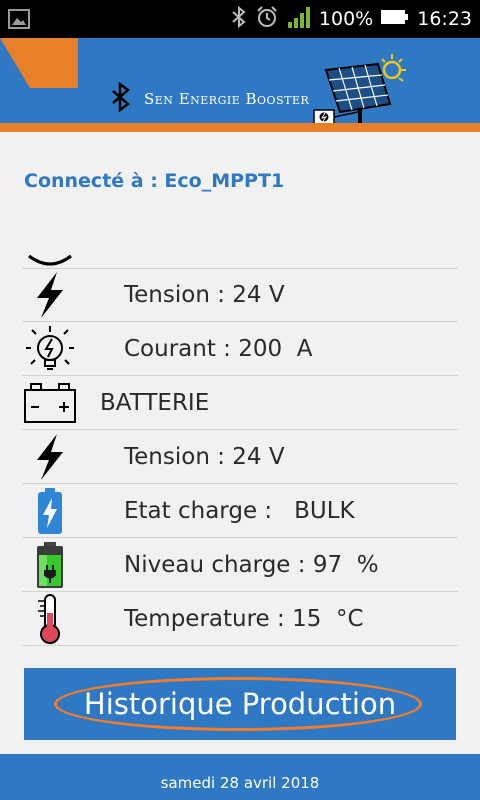 This screenshot has height=800, width=480. Describe the element at coordinates (240, 403) in the screenshot. I see `battery-section-row: BATTERIE` at that location.